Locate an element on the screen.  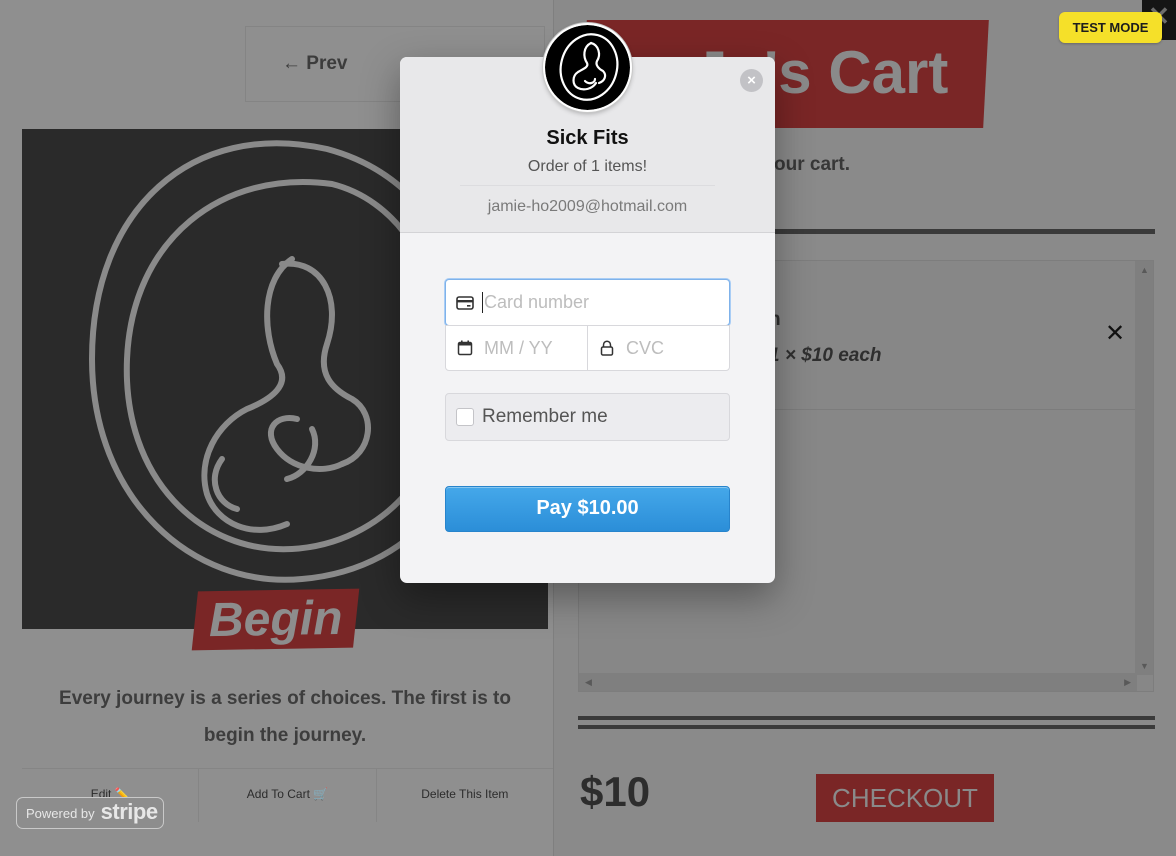
pay-button: Pay $10.00 is located at coordinates (587, 509).